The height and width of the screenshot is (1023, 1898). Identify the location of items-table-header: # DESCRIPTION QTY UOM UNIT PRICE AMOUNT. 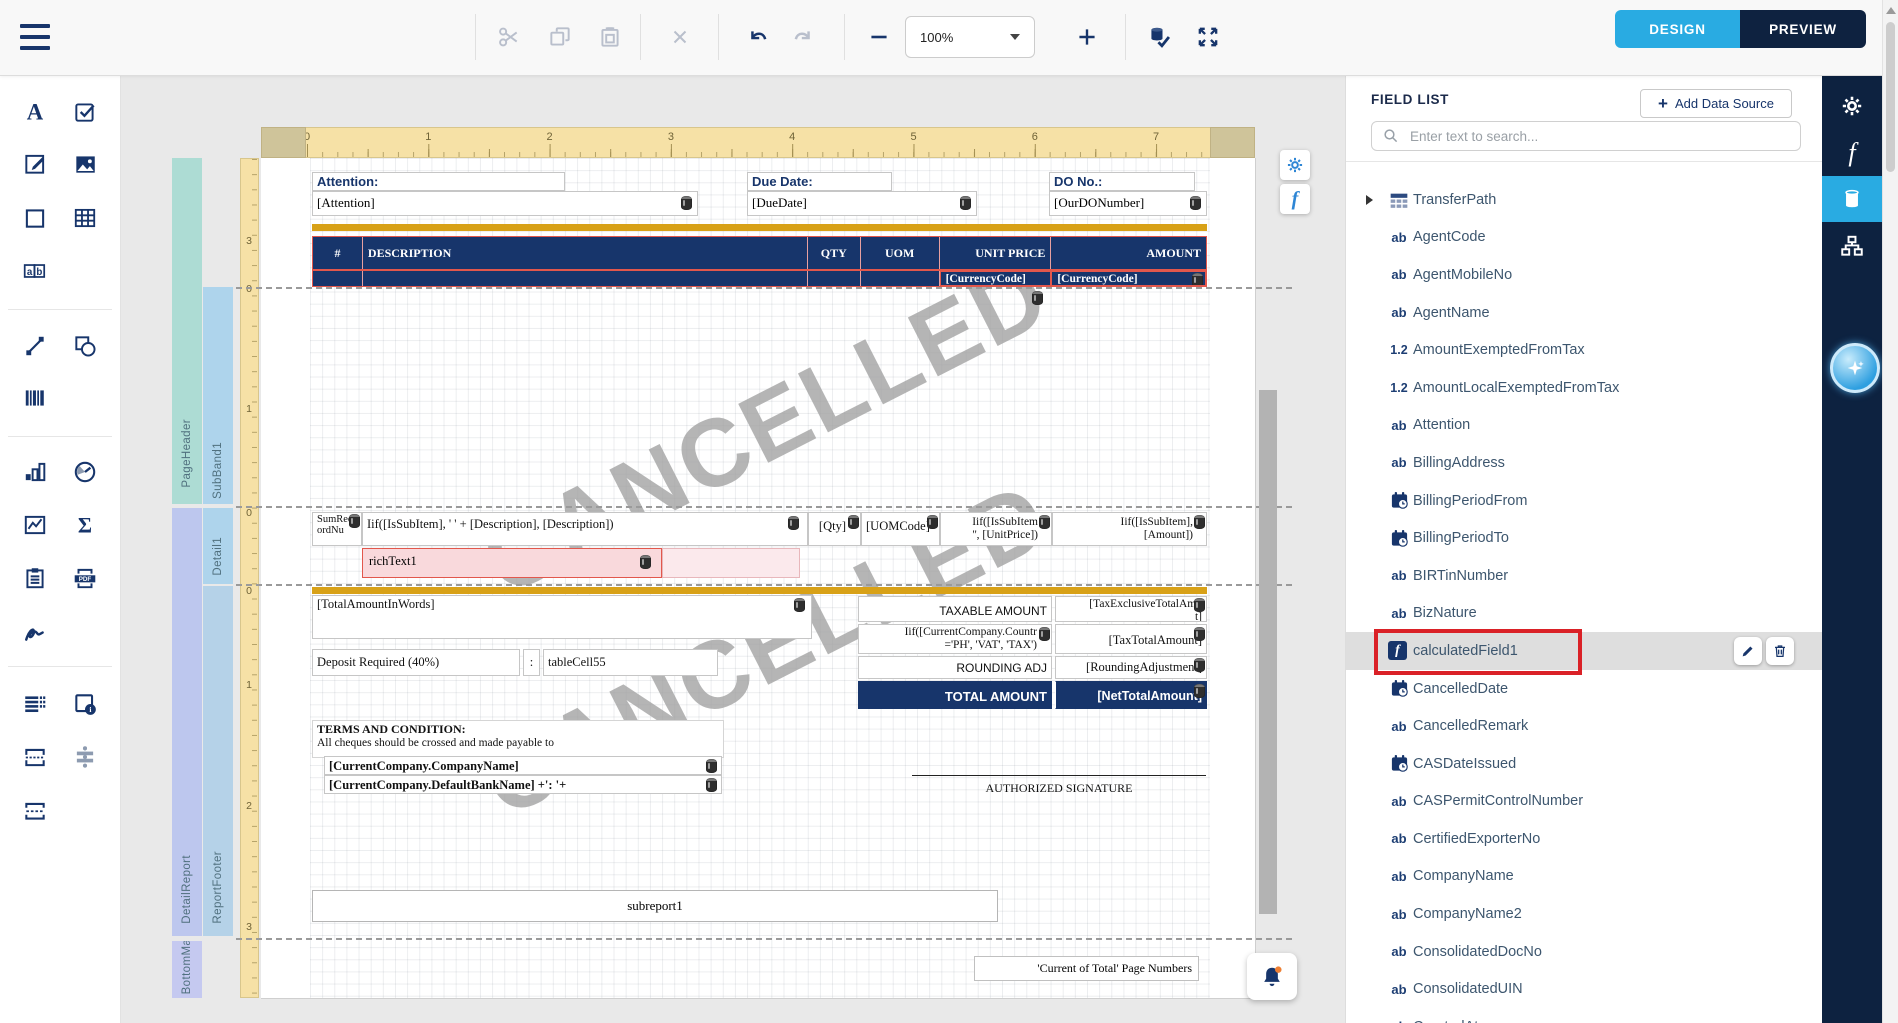
(759, 253).